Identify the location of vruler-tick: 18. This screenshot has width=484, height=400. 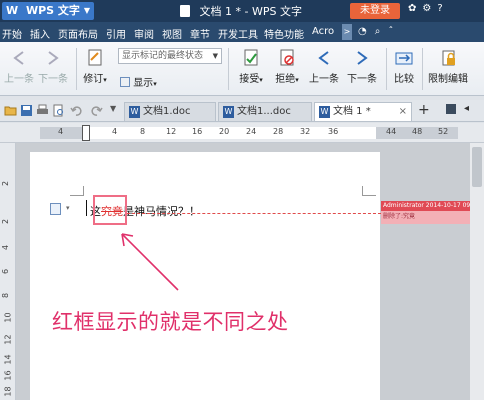
(8, 391).